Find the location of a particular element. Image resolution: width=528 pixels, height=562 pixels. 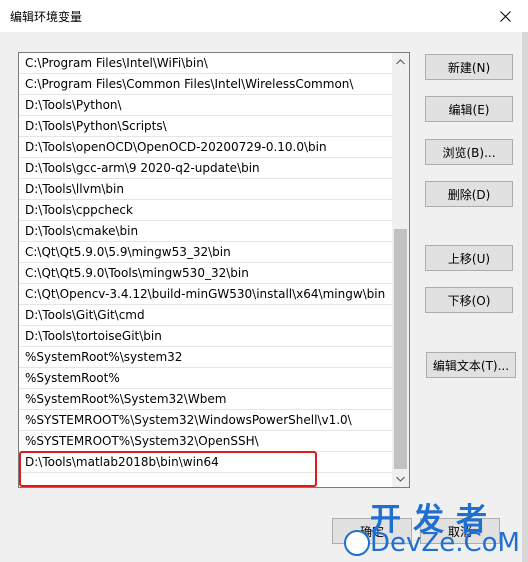

list-item: %SystemRoot% is located at coordinates (206, 378).